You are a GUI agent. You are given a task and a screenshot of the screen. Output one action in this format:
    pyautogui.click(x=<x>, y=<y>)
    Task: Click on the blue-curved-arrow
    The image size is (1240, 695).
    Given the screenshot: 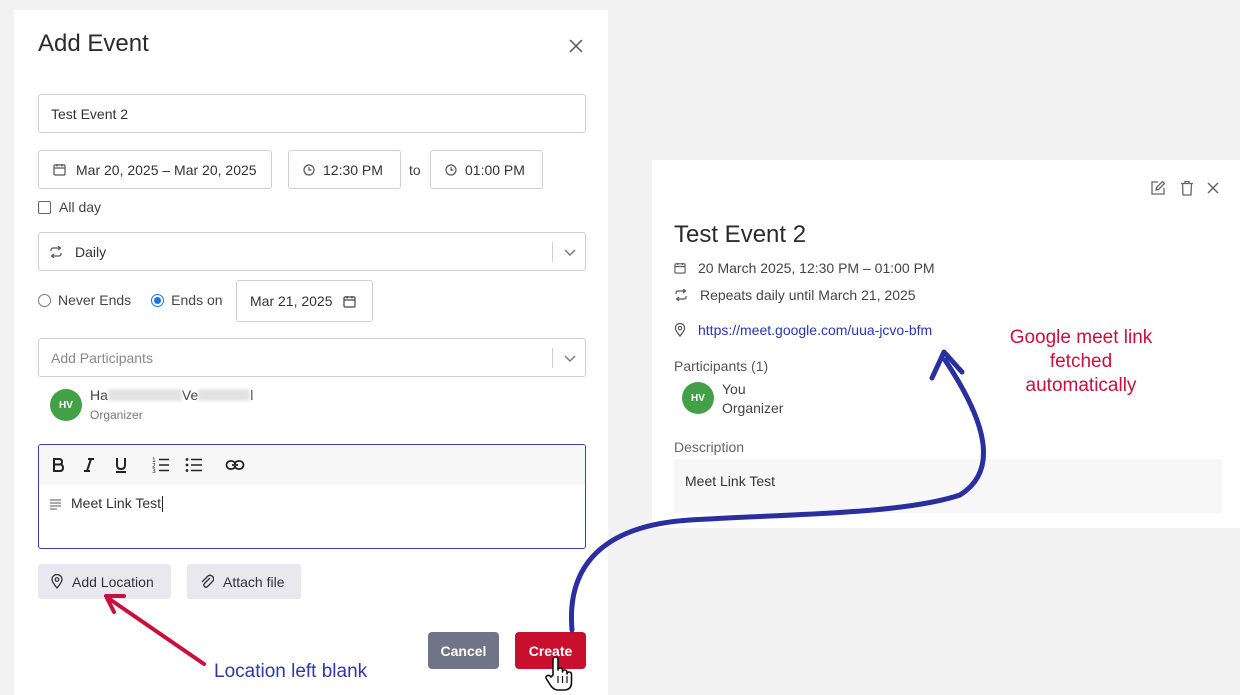 What is the action you would take?
    pyautogui.click(x=777, y=495)
    